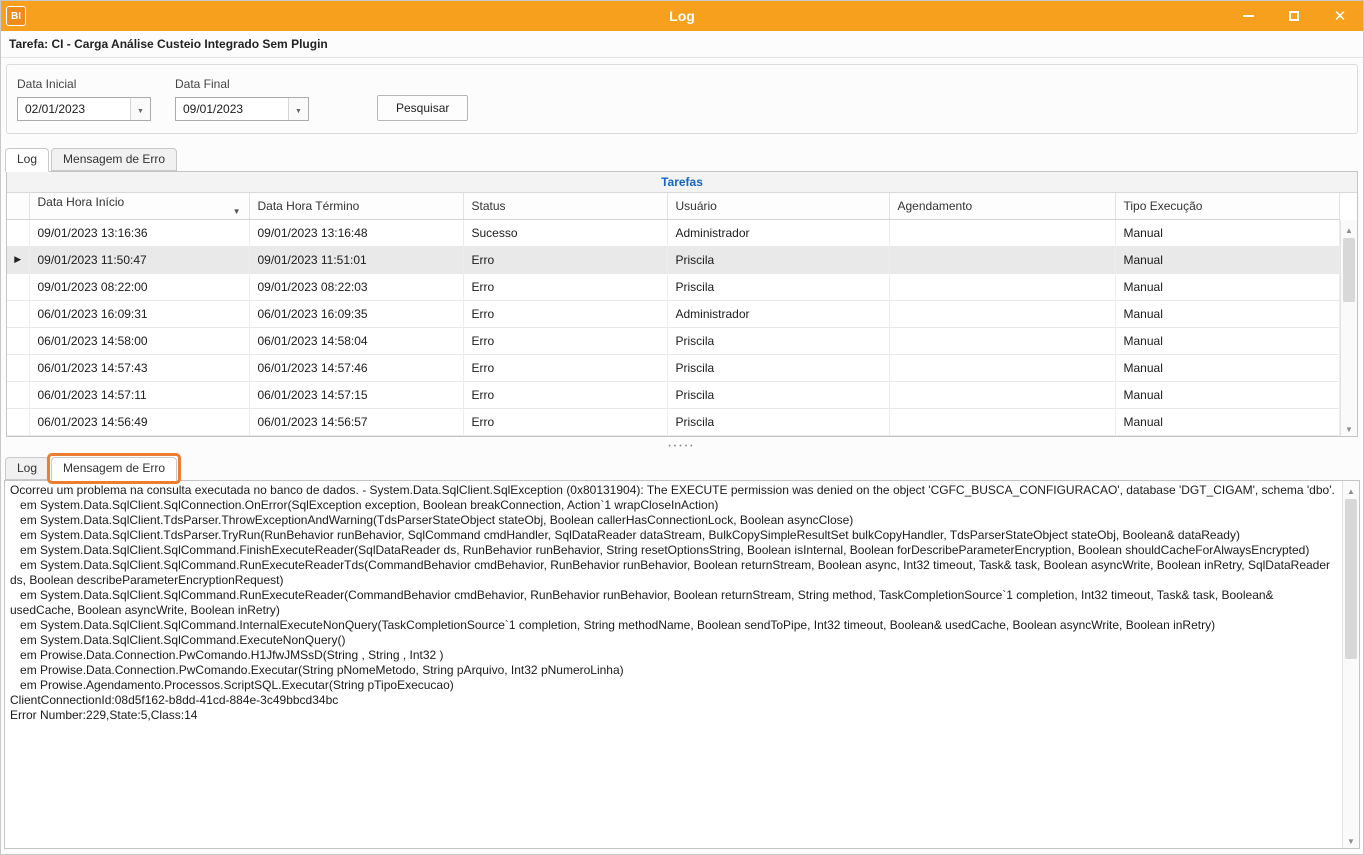 The height and width of the screenshot is (855, 1364). I want to click on cell-data-hora-inicio: 06/01/2023 14:58:00, so click(139, 341).